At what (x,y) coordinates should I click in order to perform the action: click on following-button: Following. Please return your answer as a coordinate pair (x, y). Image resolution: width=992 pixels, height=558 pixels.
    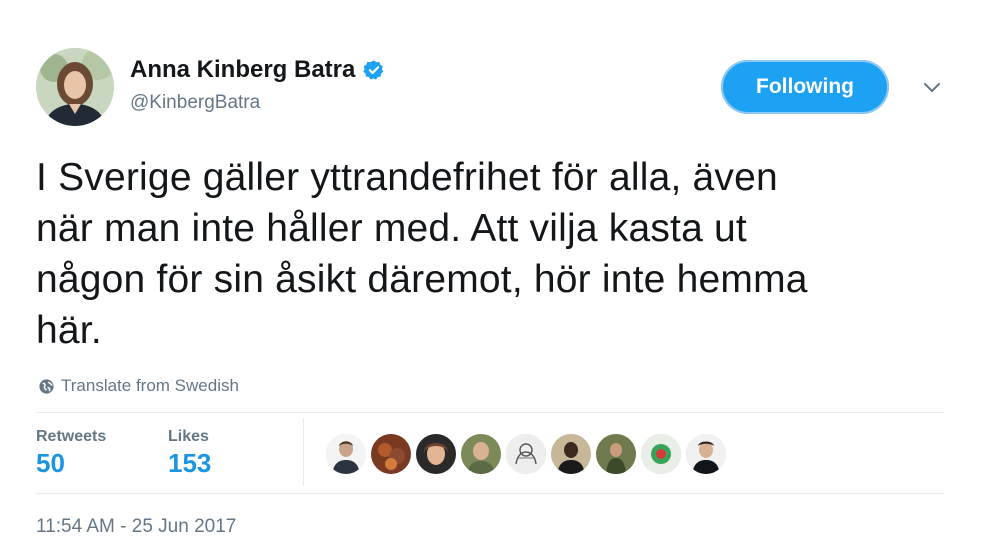
    Looking at the image, I should click on (805, 87).